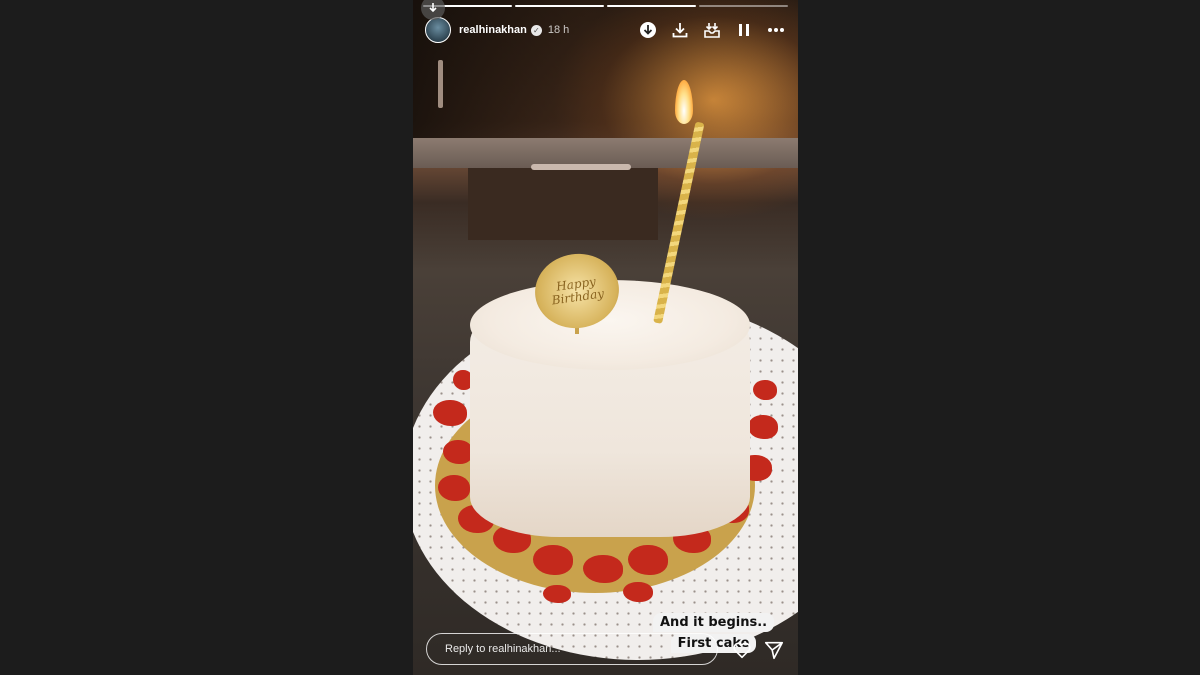  What do you see at coordinates (575, 649) in the screenshot?
I see `reply-input` at bounding box center [575, 649].